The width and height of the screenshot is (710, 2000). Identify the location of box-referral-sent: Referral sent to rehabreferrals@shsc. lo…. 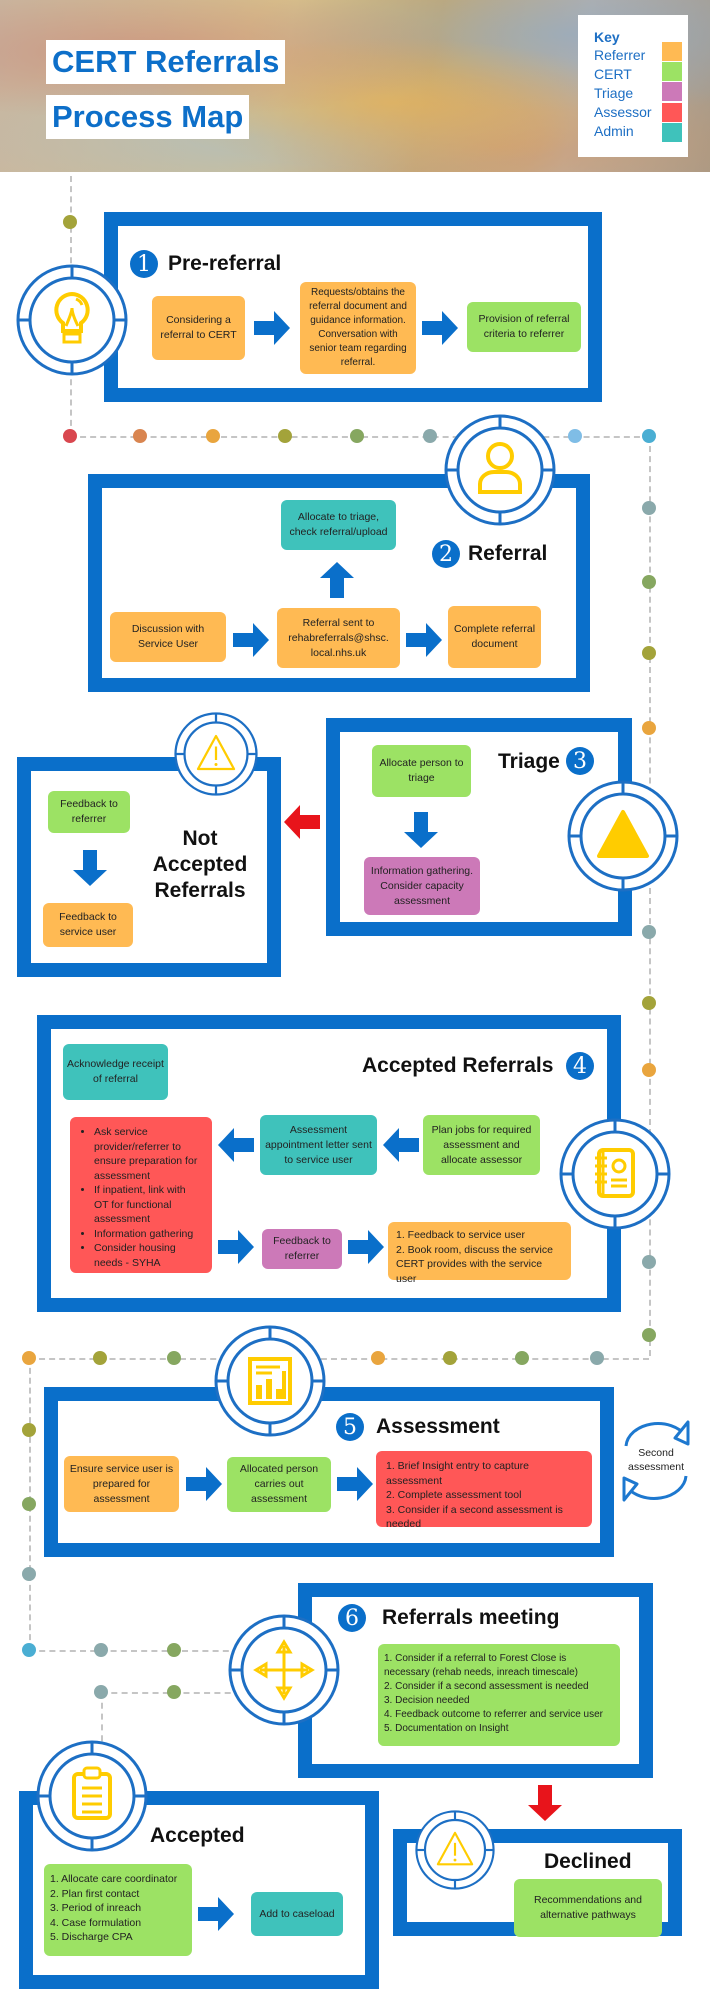
(338, 638).